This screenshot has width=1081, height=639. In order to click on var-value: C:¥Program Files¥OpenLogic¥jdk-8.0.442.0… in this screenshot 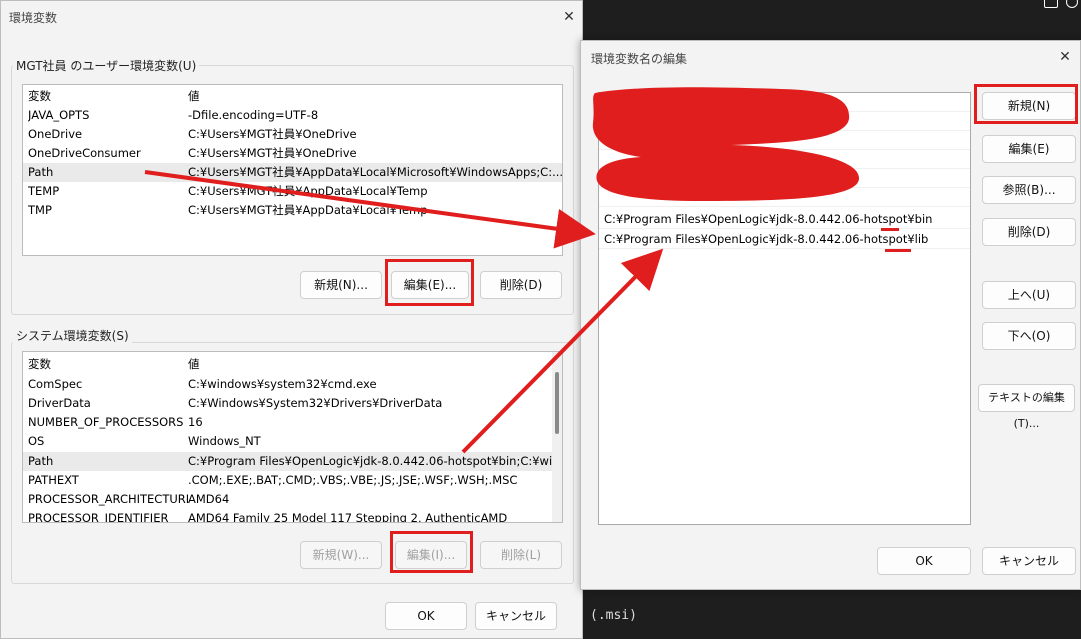, I will do `click(375, 461)`.